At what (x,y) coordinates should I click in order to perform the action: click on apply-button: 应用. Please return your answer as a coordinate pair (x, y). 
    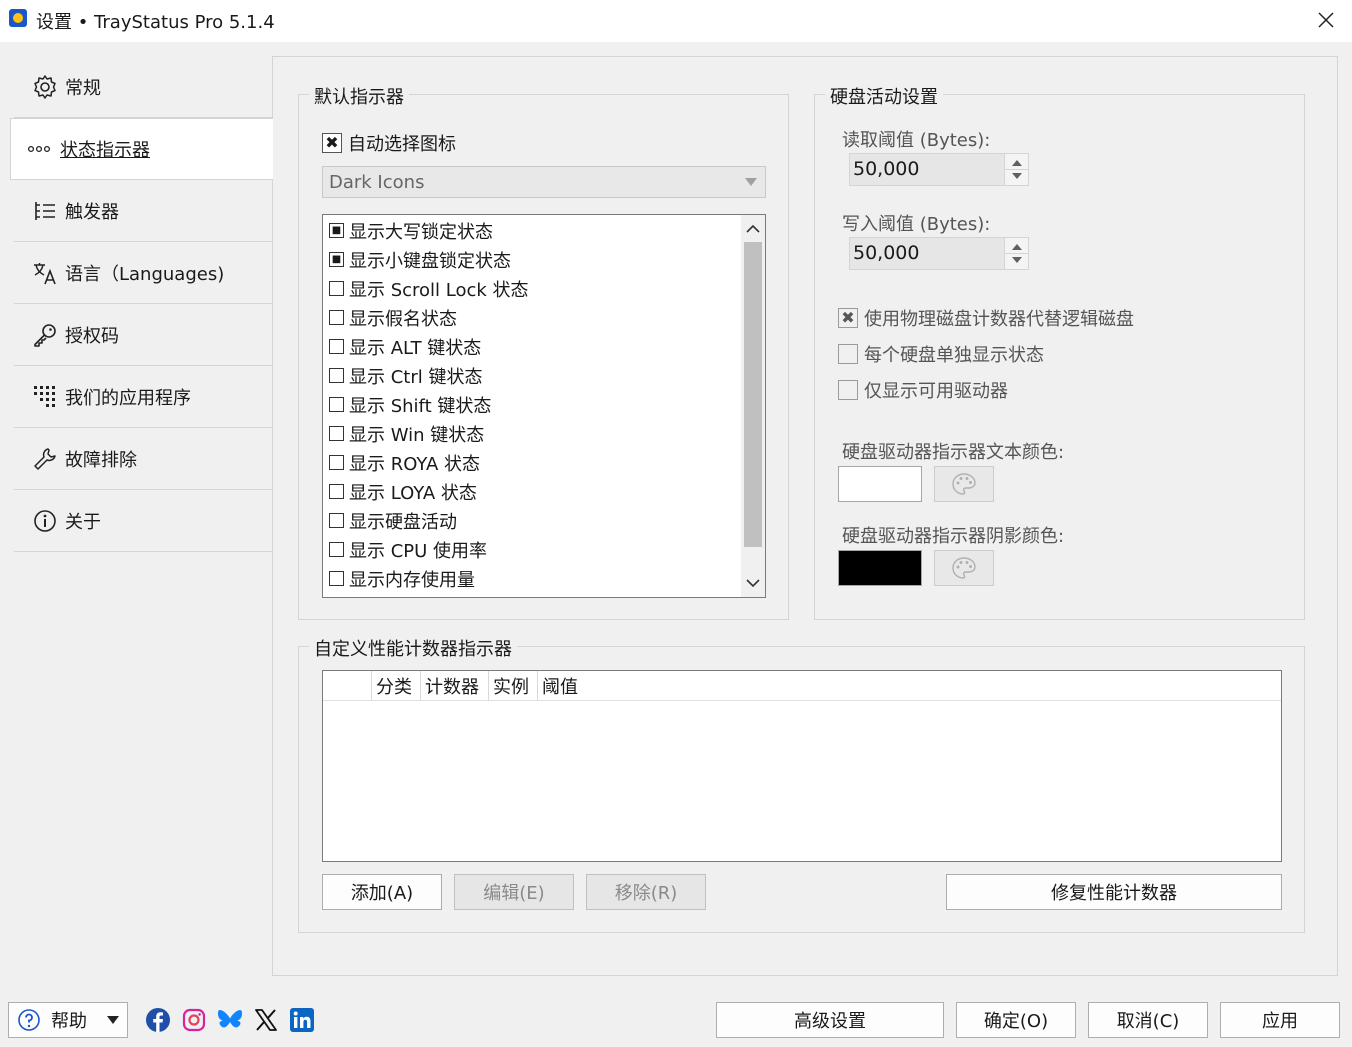
    Looking at the image, I should click on (1280, 1020).